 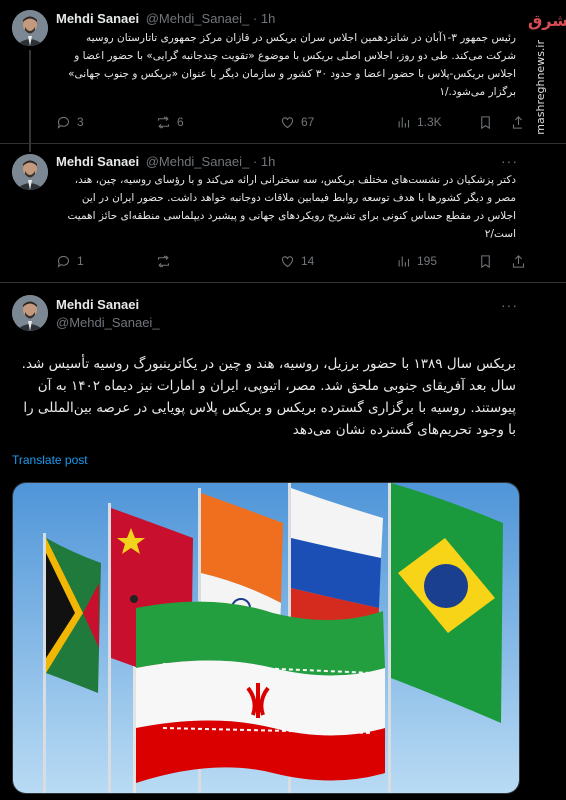 I want to click on share-icon, so click(x=518, y=261).